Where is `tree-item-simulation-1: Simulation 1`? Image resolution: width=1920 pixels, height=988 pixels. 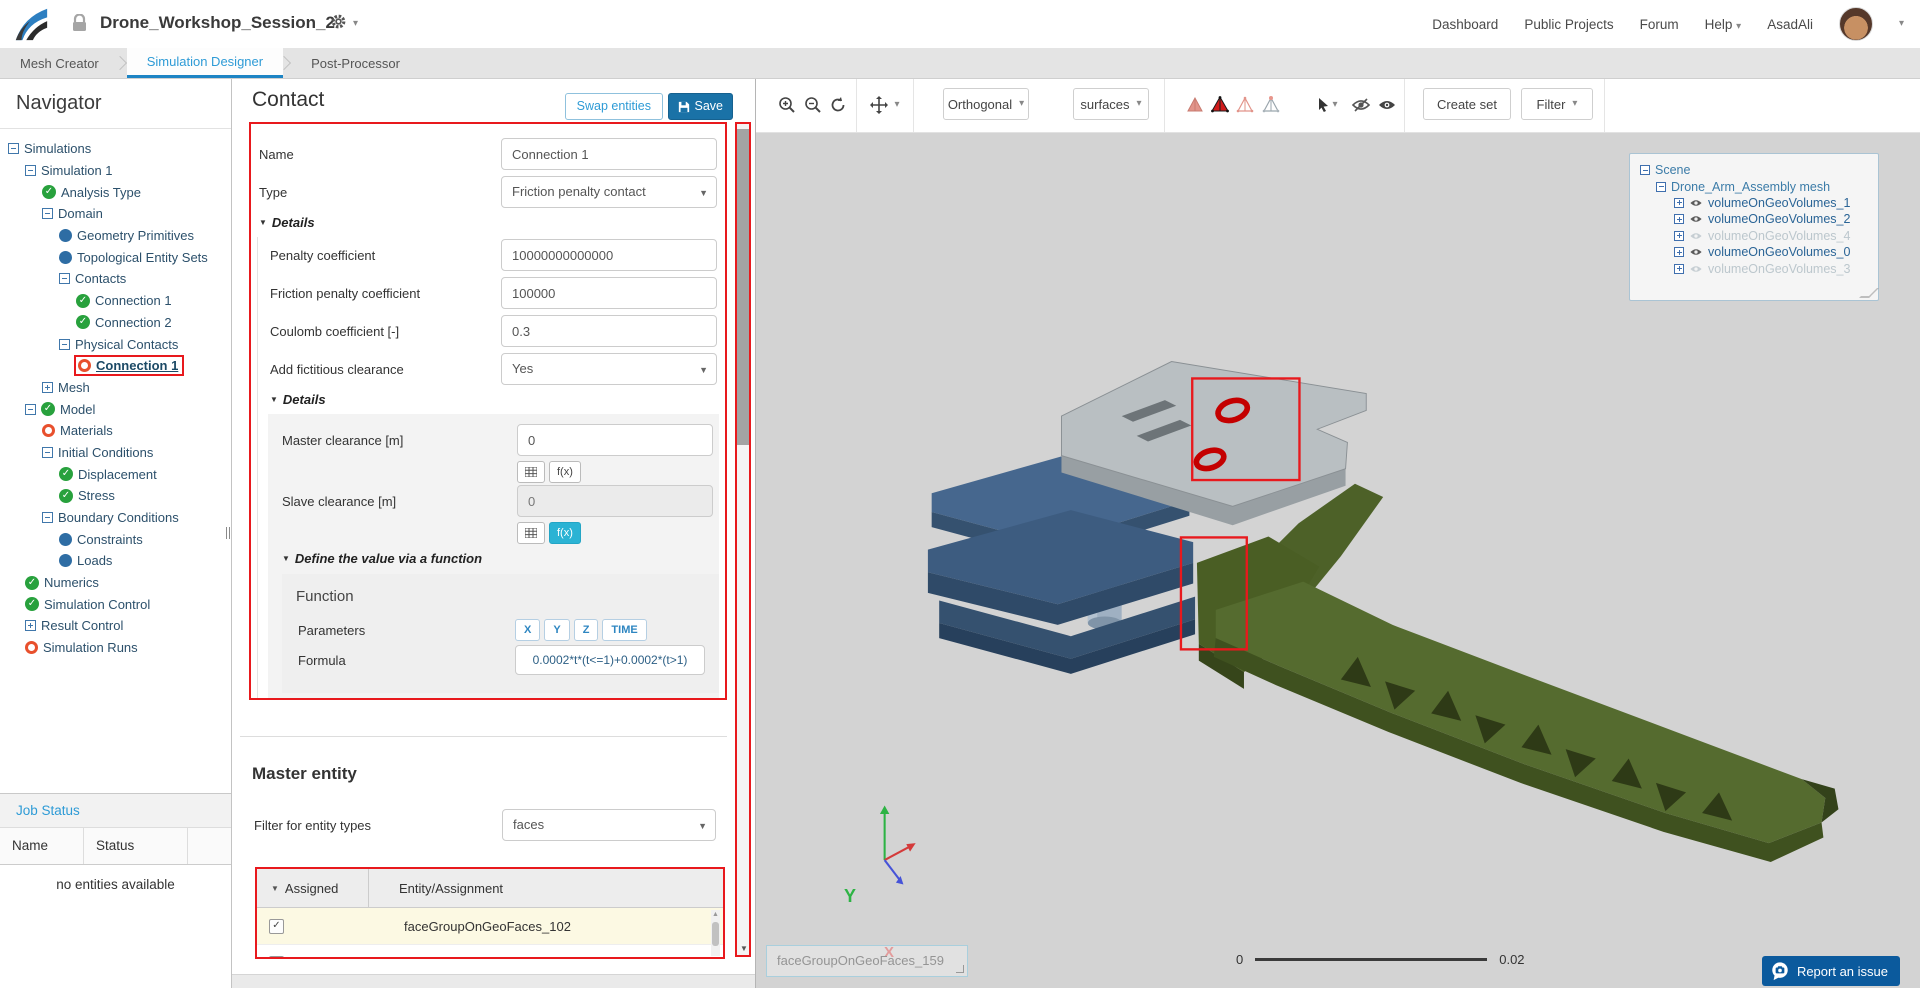 tree-item-simulation-1: Simulation 1 is located at coordinates (115, 171).